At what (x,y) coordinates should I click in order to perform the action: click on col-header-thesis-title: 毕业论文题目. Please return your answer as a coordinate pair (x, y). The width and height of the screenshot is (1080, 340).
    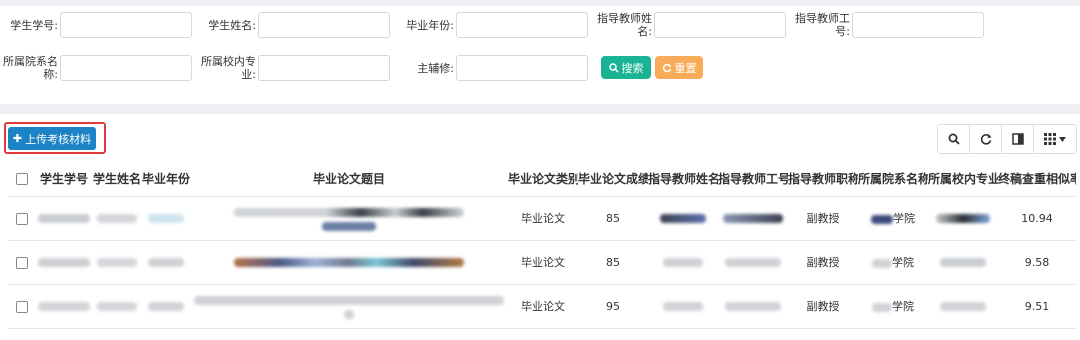
    Looking at the image, I should click on (349, 179).